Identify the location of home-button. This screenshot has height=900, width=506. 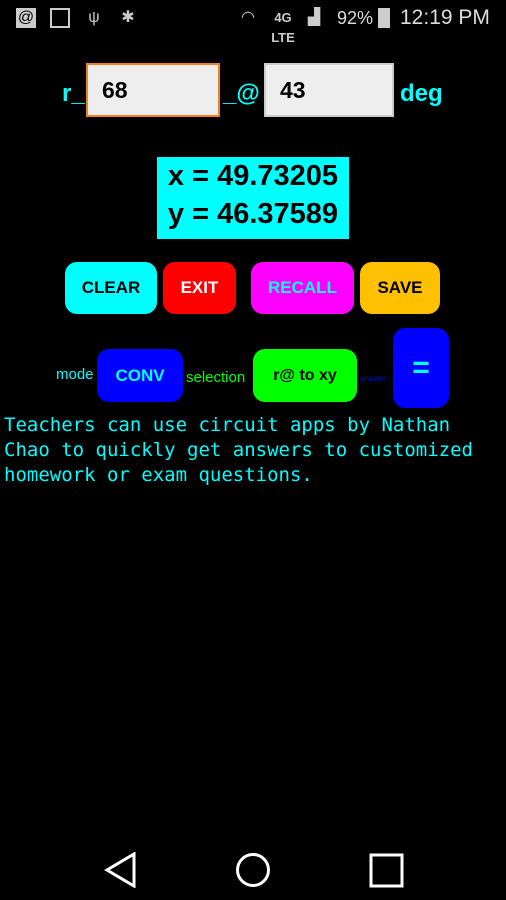
(253, 872).